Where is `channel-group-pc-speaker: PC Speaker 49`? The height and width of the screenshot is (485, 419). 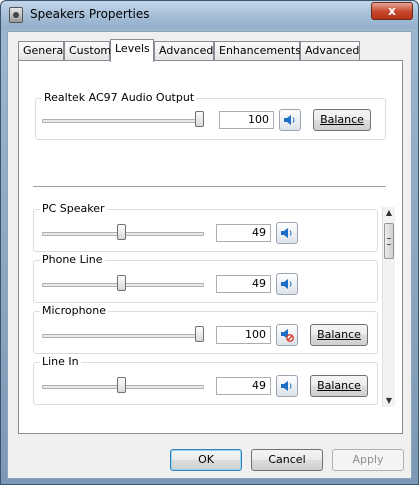
channel-group-pc-speaker: PC Speaker 49 is located at coordinates (205, 227).